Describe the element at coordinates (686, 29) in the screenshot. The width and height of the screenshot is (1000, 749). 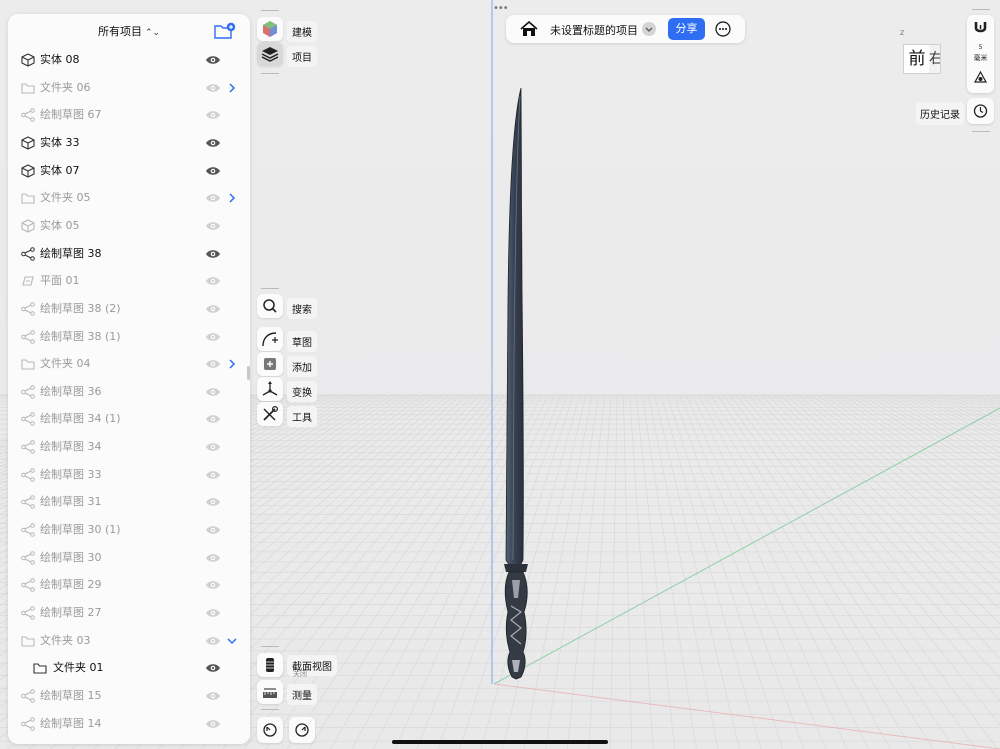
I see `share-button: 分享` at that location.